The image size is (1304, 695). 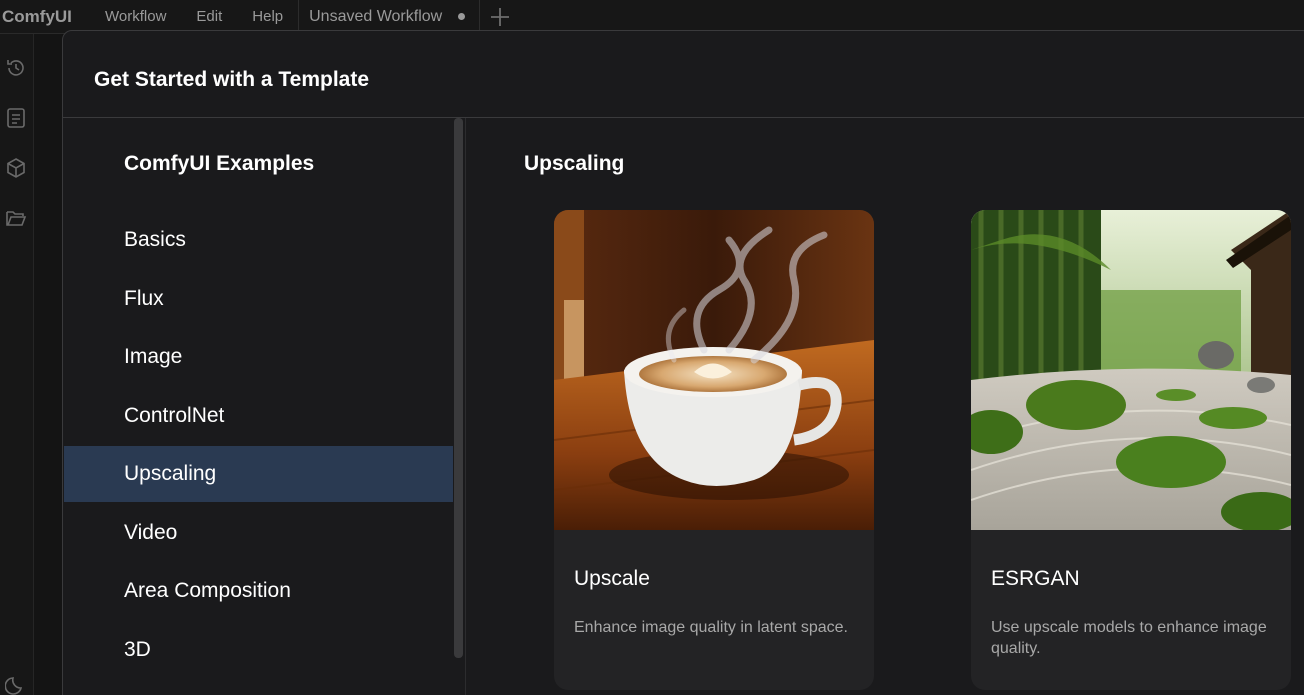 I want to click on category-flux: Flux, so click(x=258, y=299).